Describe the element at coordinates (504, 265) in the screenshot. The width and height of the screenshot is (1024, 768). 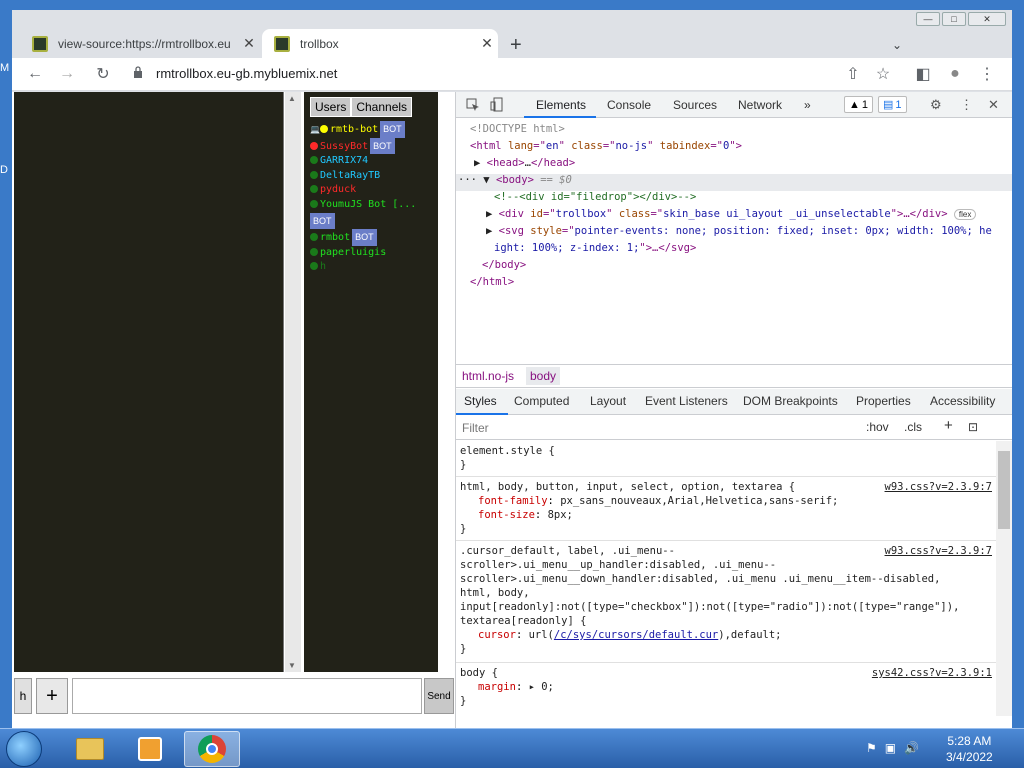
I see `dom-node: </body>` at that location.